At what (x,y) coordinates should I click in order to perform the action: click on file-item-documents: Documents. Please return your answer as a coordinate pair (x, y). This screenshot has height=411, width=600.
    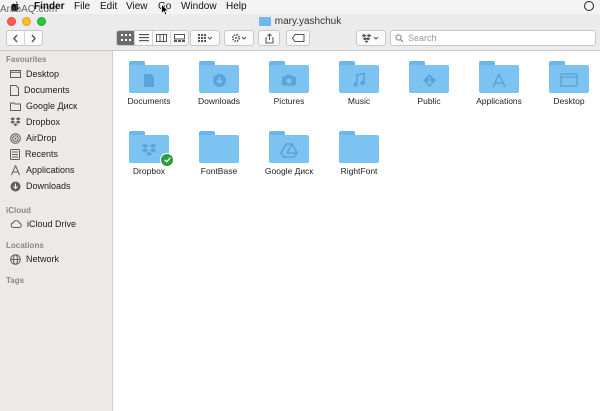
    Looking at the image, I should click on (149, 83).